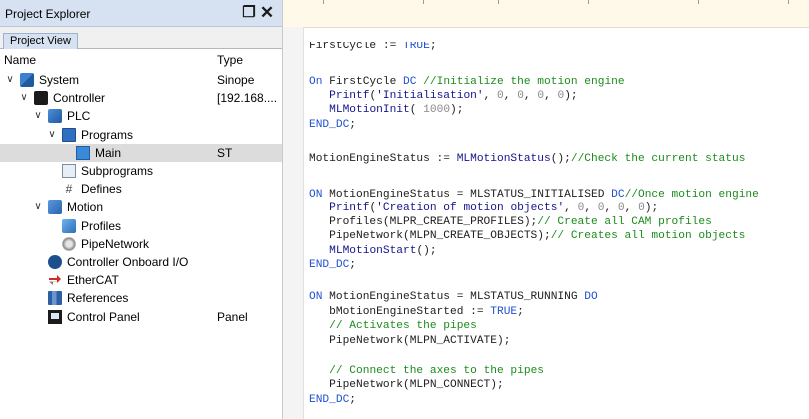 The image size is (809, 419). What do you see at coordinates (363, 82) in the screenshot?
I see `code-token: FirstCycle` at bounding box center [363, 82].